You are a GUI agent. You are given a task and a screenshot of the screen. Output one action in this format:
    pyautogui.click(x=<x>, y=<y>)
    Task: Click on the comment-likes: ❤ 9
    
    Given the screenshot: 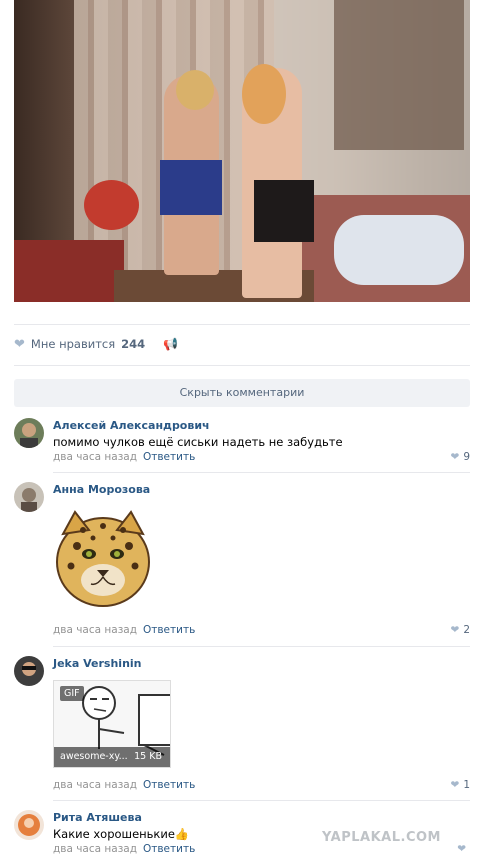 What is the action you would take?
    pyautogui.click(x=461, y=457)
    